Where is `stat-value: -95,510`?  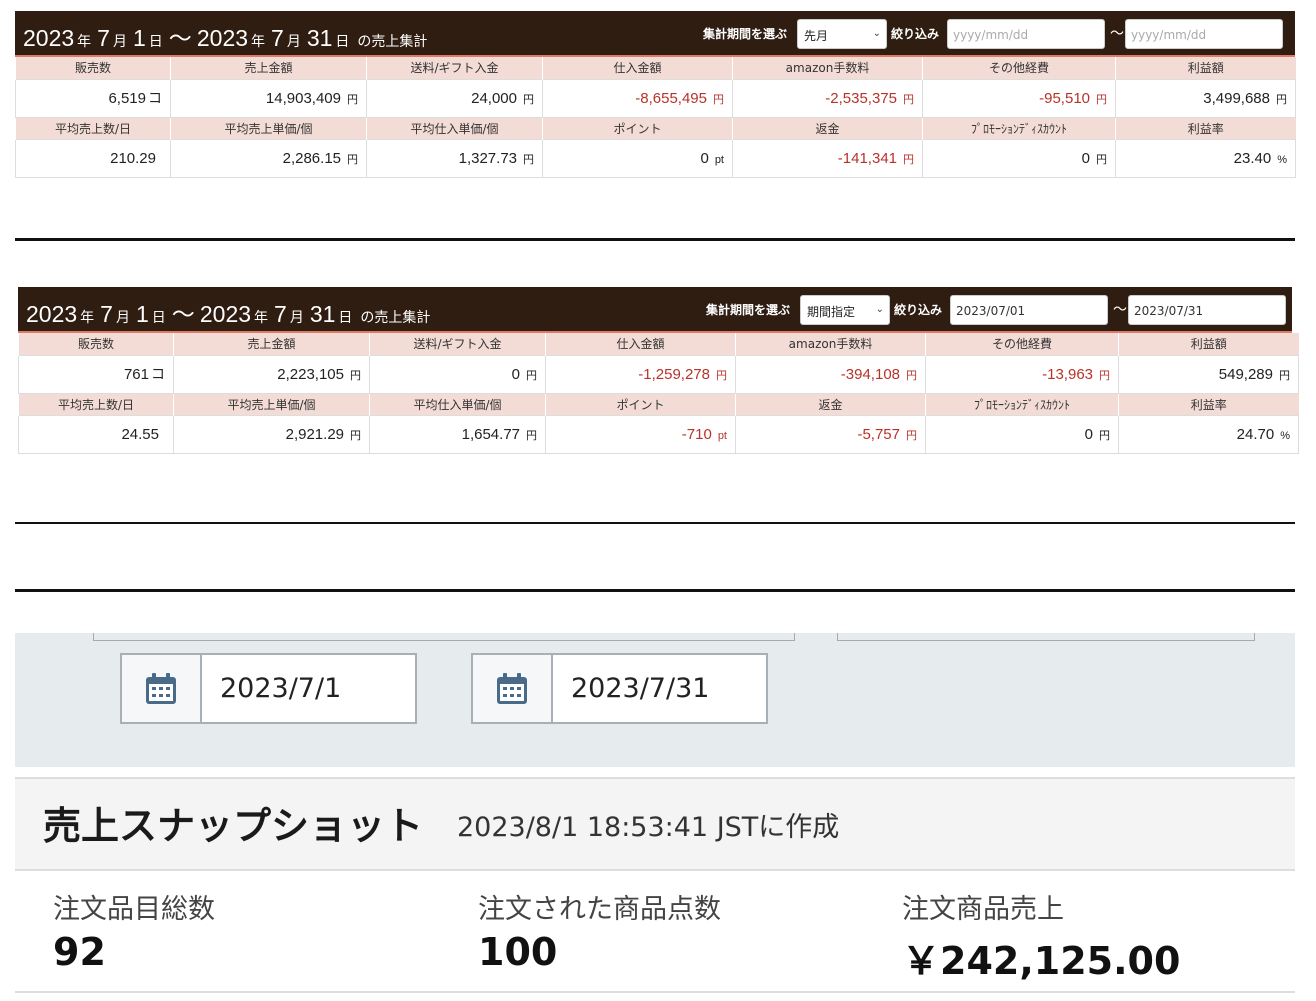 stat-value: -95,510 is located at coordinates (1064, 98).